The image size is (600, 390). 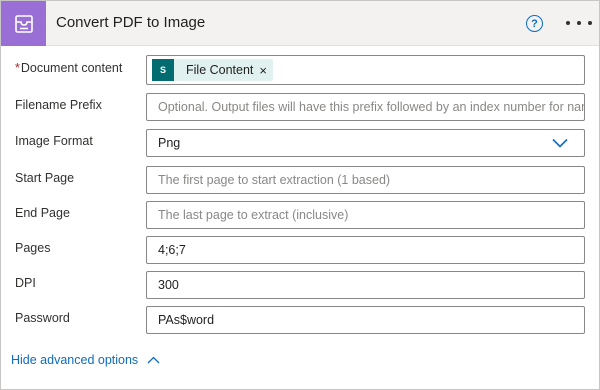 What do you see at coordinates (365, 320) in the screenshot?
I see `password-input: PAs$word` at bounding box center [365, 320].